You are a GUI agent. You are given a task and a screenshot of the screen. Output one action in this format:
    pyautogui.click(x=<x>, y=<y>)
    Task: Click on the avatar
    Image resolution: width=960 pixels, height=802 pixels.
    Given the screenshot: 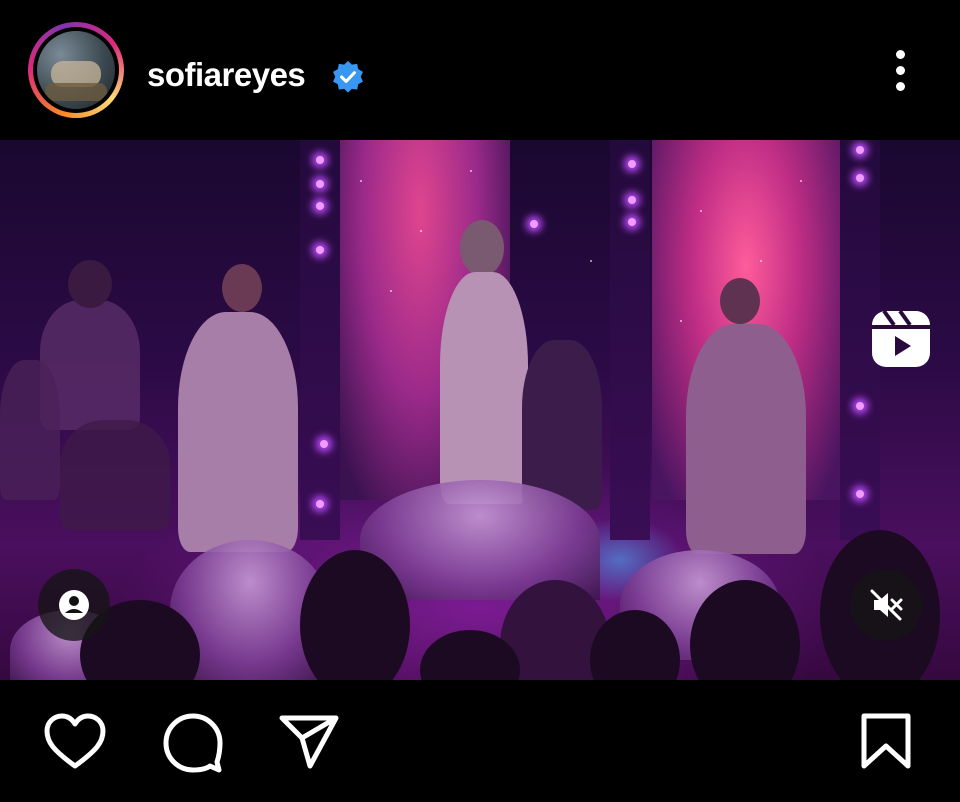 What is the action you would take?
    pyautogui.click(x=76, y=70)
    